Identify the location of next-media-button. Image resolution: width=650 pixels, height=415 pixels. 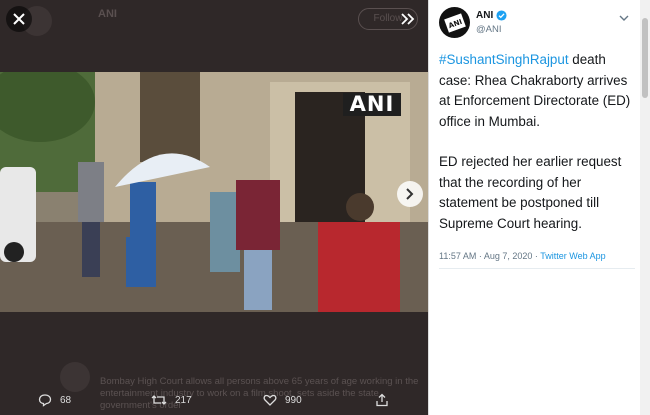
(410, 194).